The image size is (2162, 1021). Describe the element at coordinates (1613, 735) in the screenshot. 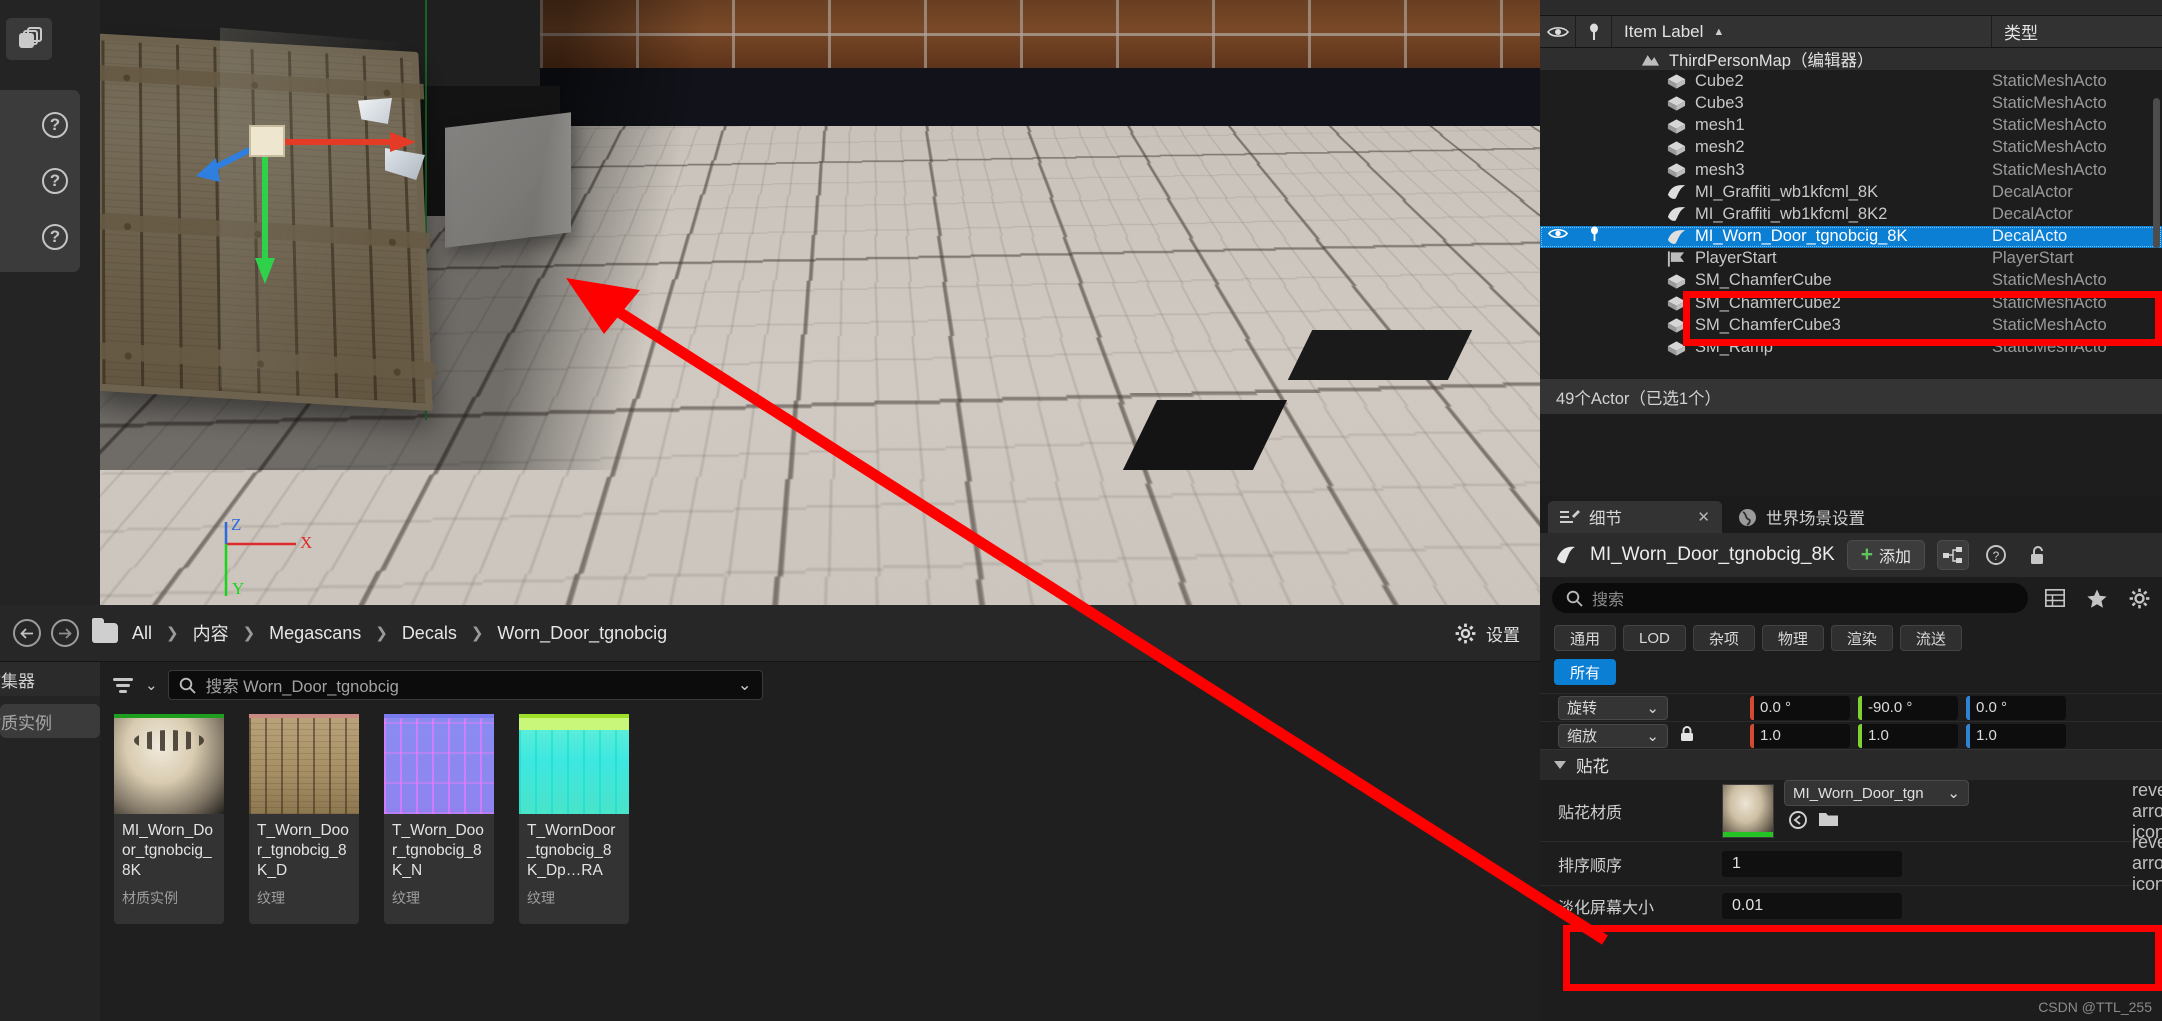

I see `transform-mode-combo: 缩放 ⌄` at that location.